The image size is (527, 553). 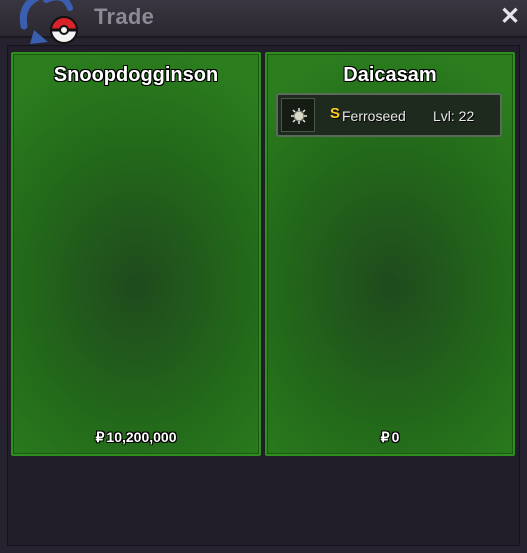 What do you see at coordinates (136, 75) in the screenshot?
I see `left-player-name: Snoopdogginson` at bounding box center [136, 75].